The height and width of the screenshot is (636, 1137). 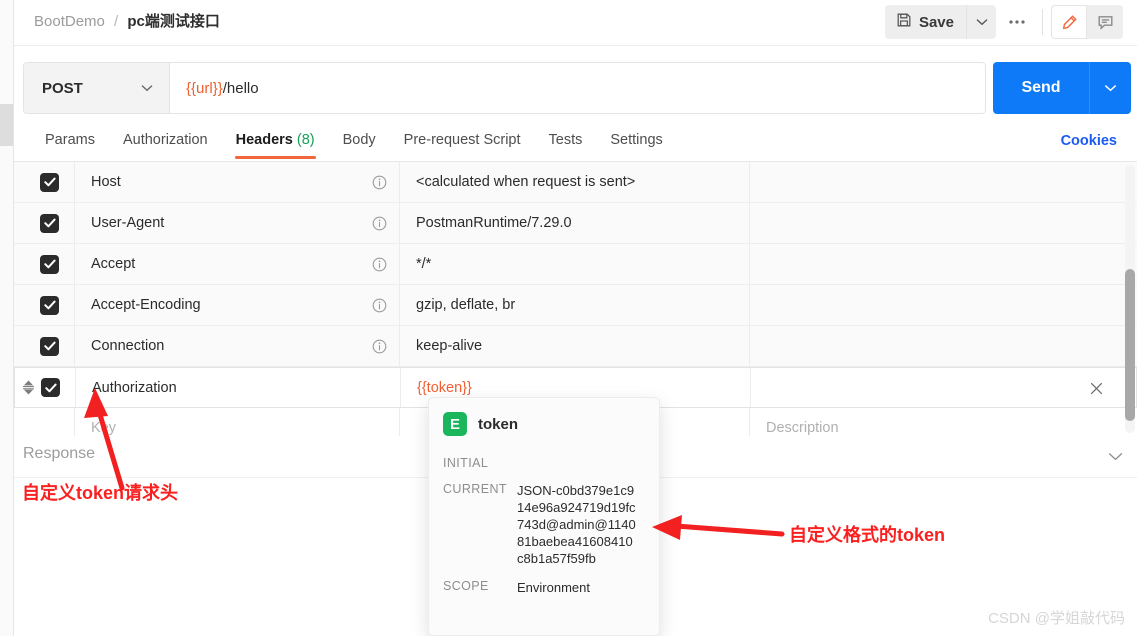 I want to click on header-value-text: keep-alive, so click(x=449, y=346).